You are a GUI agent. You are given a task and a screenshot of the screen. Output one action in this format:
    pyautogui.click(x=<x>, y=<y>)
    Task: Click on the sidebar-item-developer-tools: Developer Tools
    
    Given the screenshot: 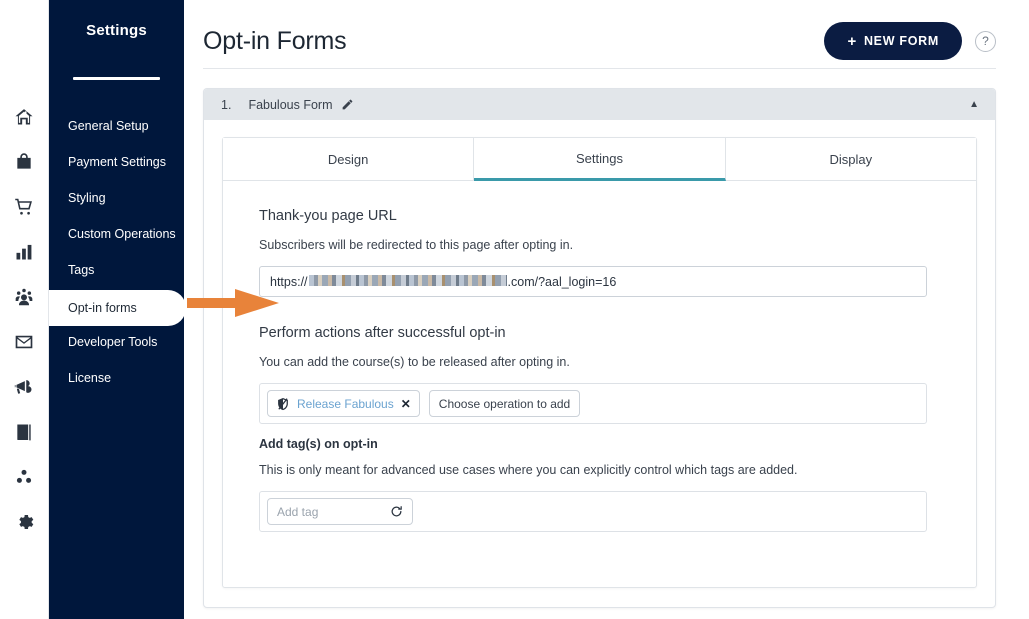 What is the action you would take?
    pyautogui.click(x=116, y=342)
    